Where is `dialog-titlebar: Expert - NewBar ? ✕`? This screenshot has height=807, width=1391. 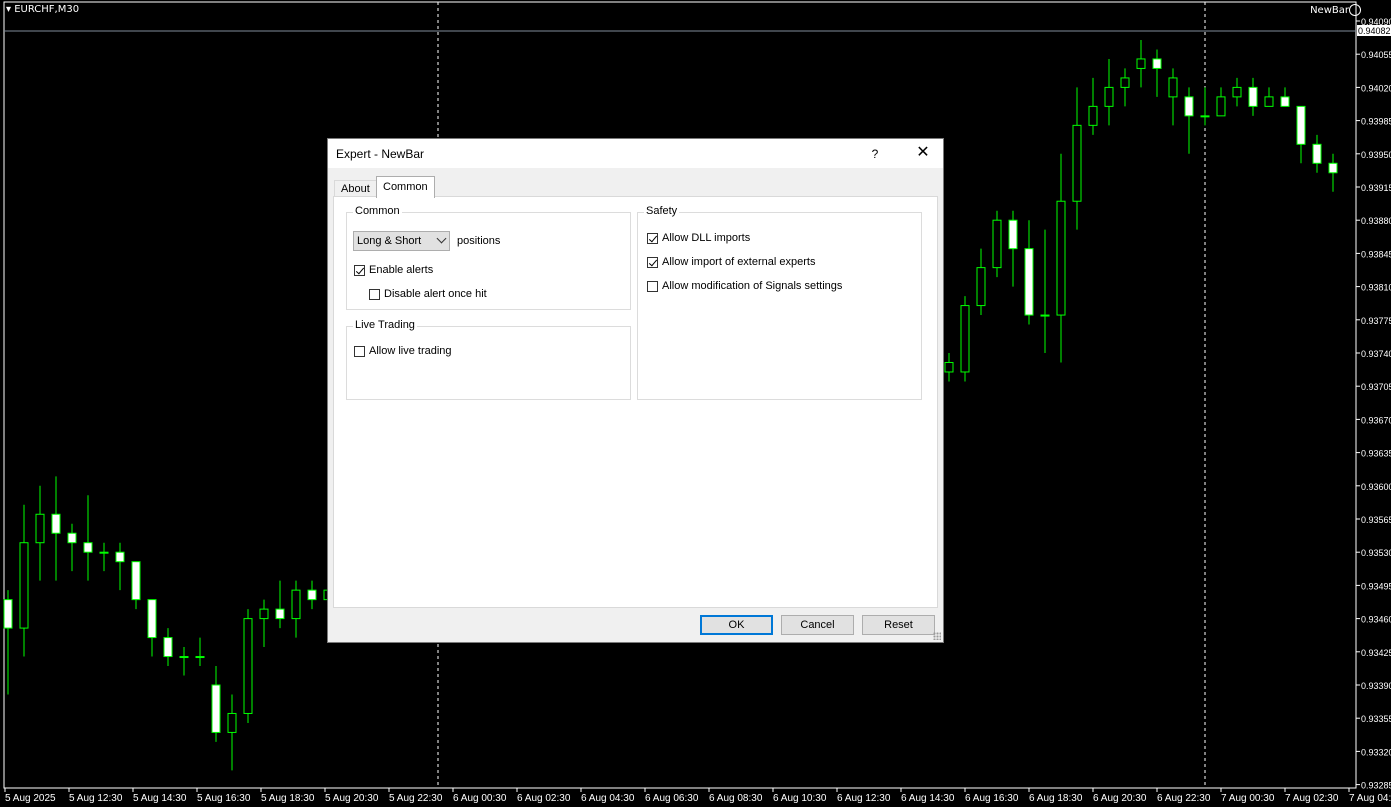 dialog-titlebar: Expert - NewBar ? ✕ is located at coordinates (635, 153).